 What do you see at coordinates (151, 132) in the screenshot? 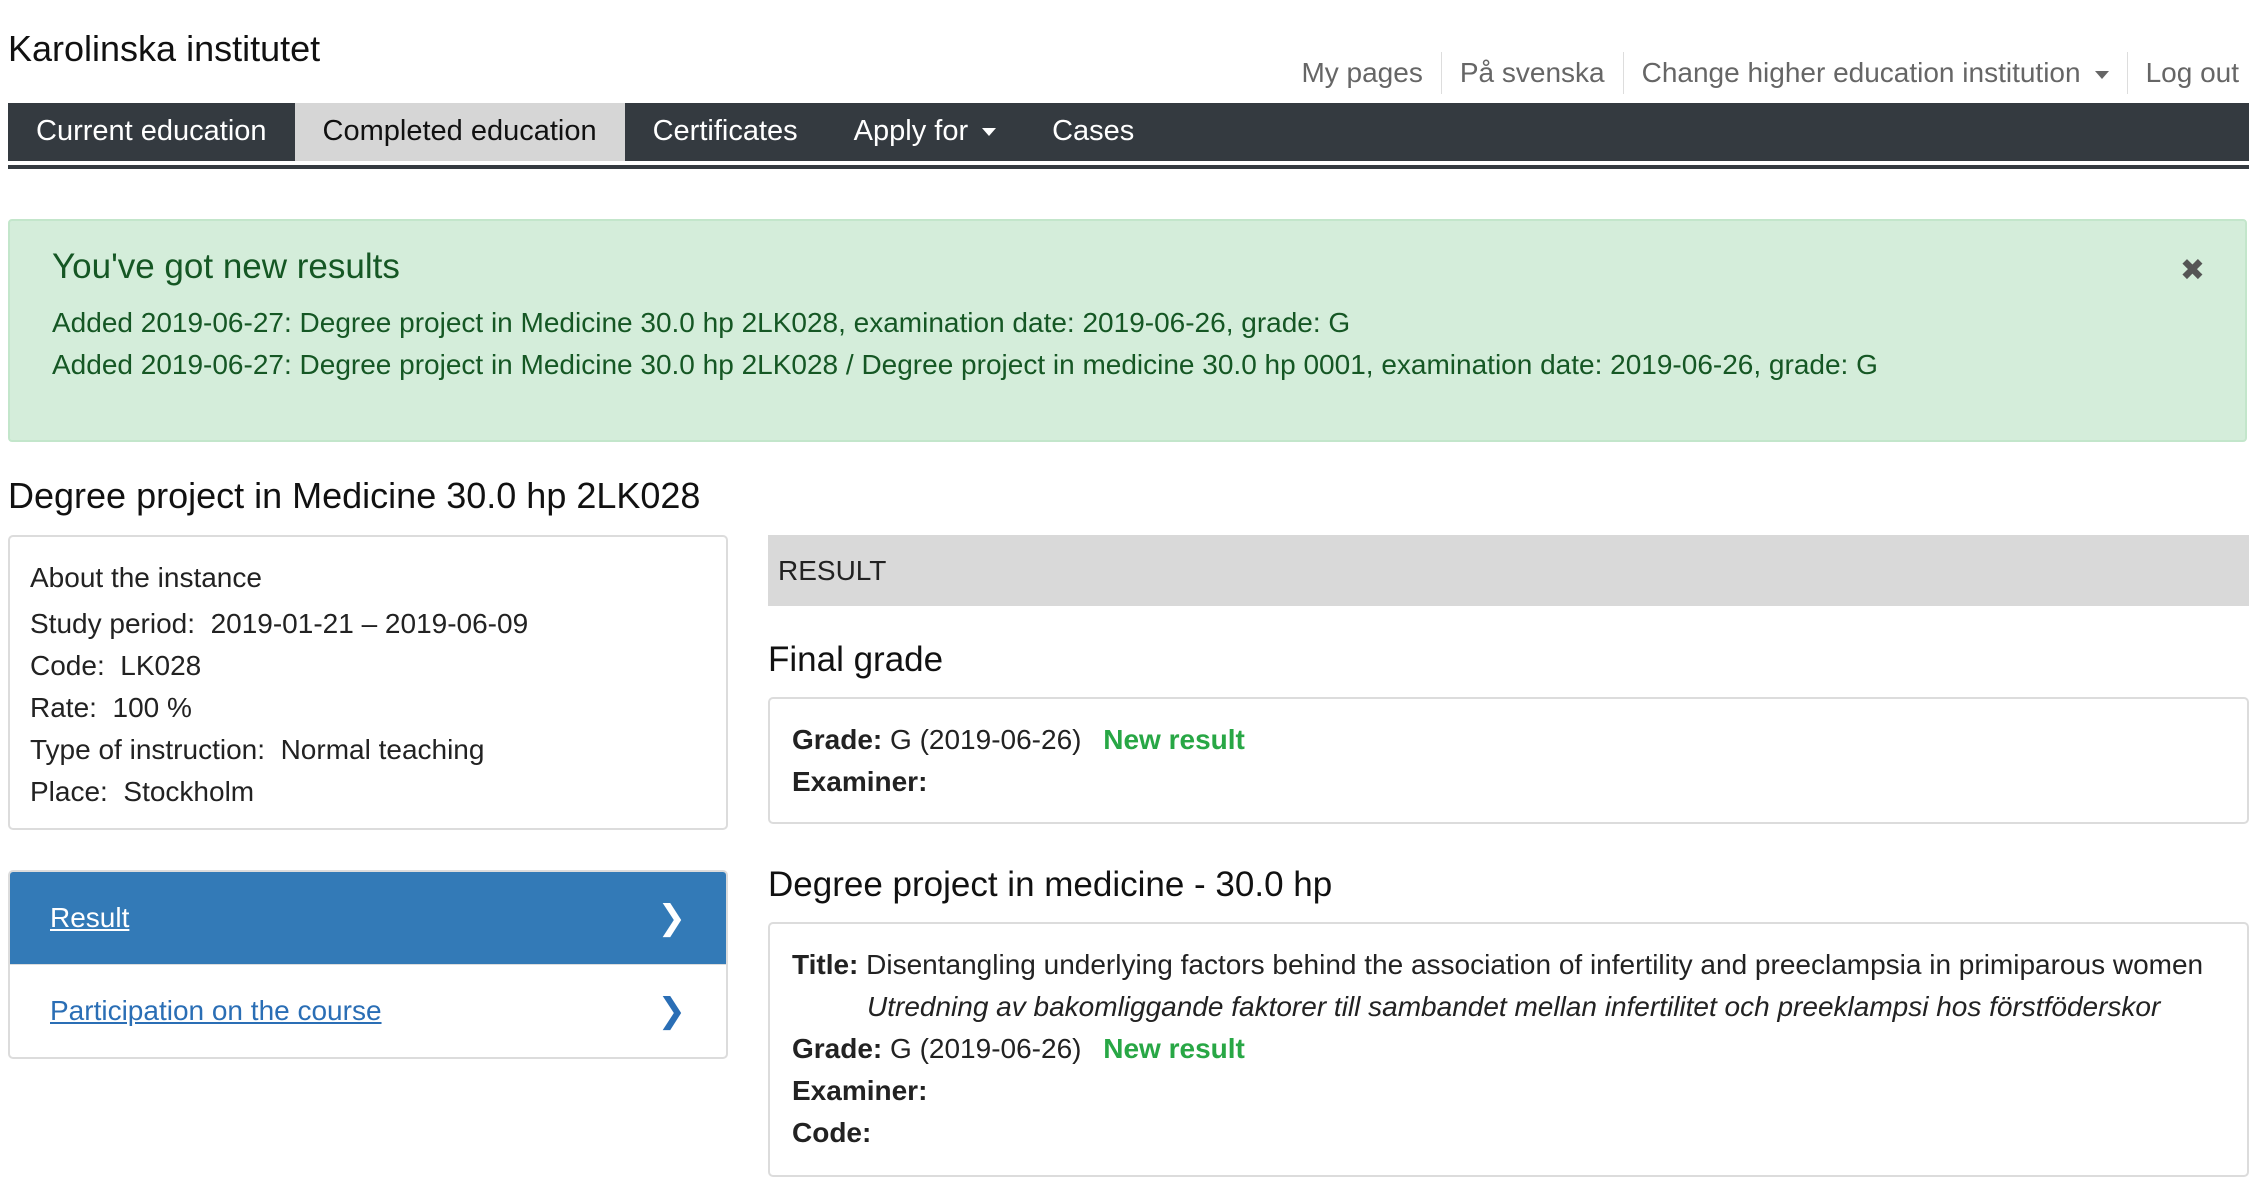
I see `nav-current-education: Current education` at bounding box center [151, 132].